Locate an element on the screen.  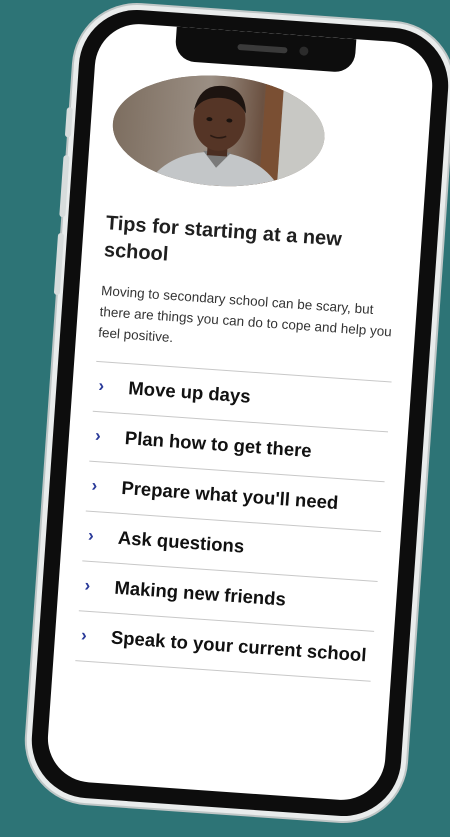
list-item-label: Ask questions is located at coordinates (181, 541).